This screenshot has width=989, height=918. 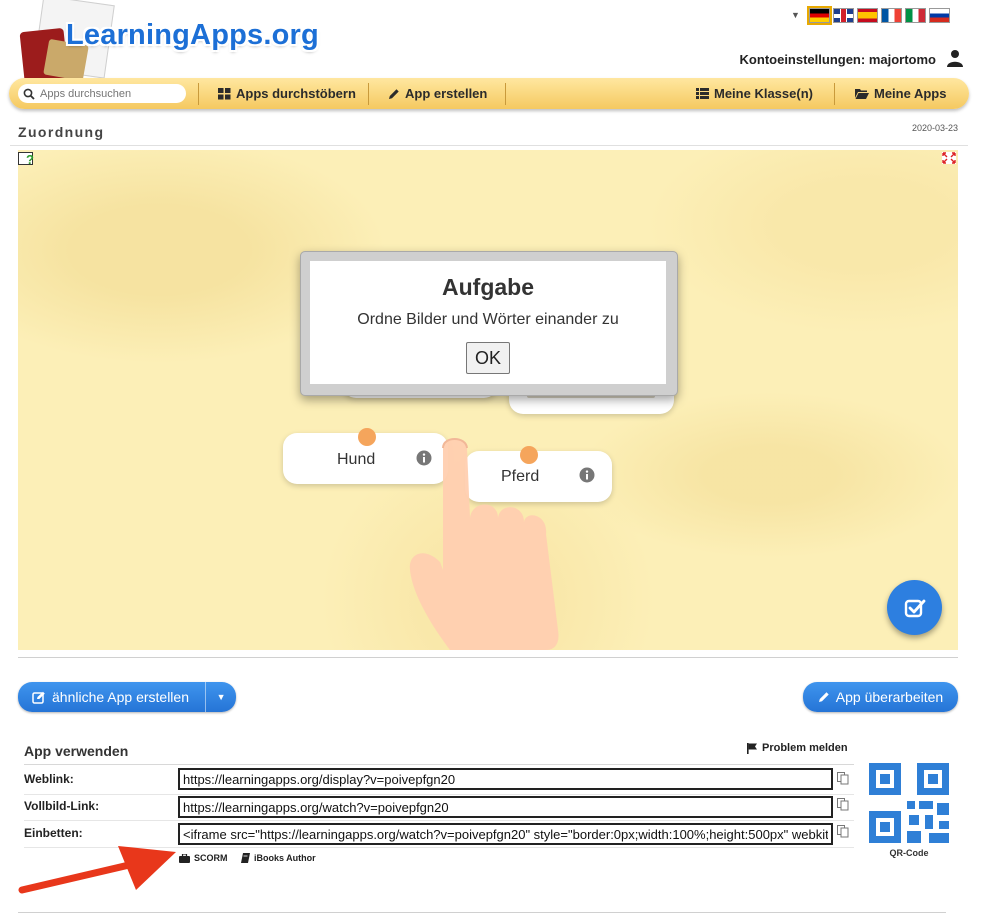 I want to click on nav-my-apps: Meine Apps, so click(x=900, y=93).